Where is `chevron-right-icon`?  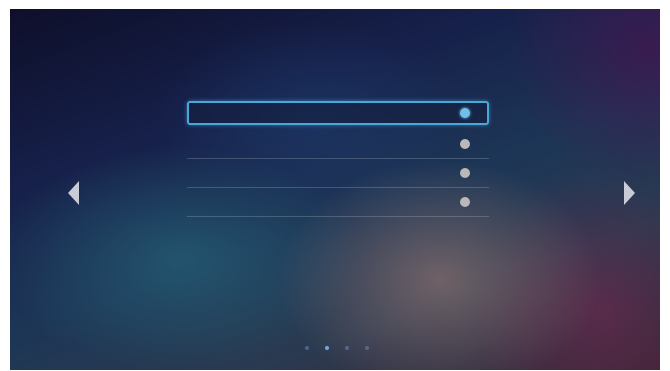 chevron-right-icon is located at coordinates (629, 193).